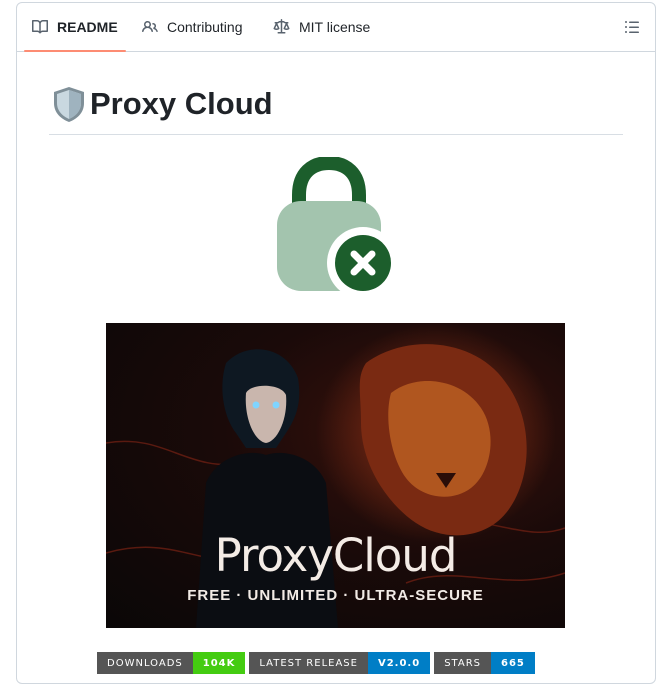 Image resolution: width=671 pixels, height=684 pixels. I want to click on downloads-badge: DOWNLOADS 104K, so click(171, 663).